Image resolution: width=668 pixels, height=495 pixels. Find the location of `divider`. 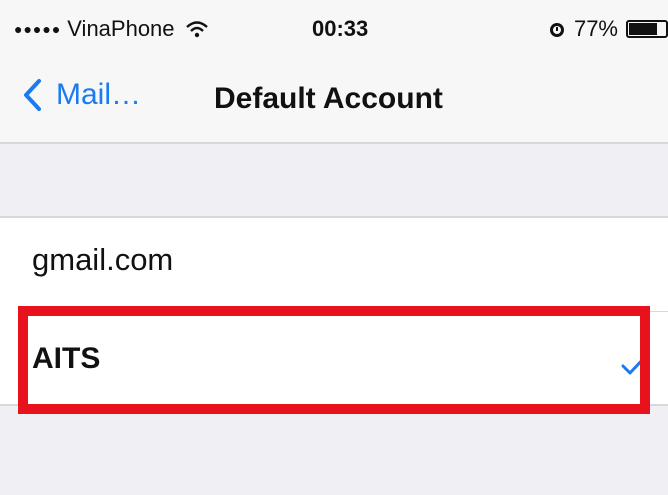

divider is located at coordinates (334, 405).